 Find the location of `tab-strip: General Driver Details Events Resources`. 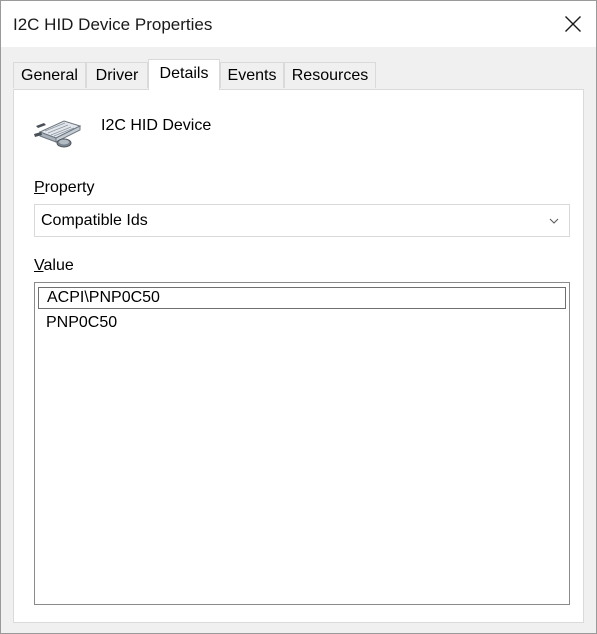

tab-strip: General Driver Details Events Resources is located at coordinates (298, 74).